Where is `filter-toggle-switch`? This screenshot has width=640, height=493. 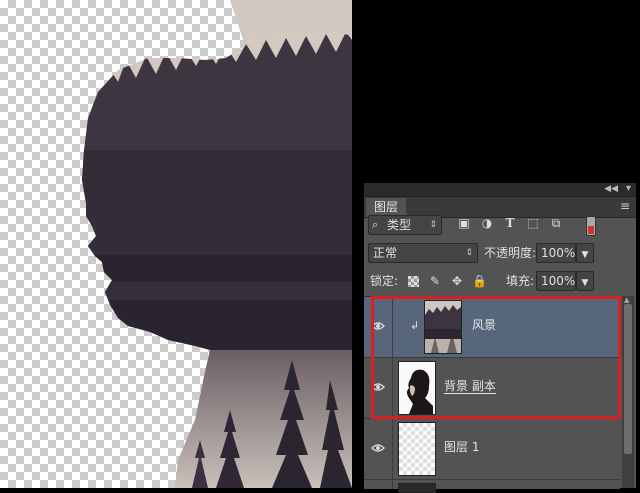 filter-toggle-switch is located at coordinates (591, 226).